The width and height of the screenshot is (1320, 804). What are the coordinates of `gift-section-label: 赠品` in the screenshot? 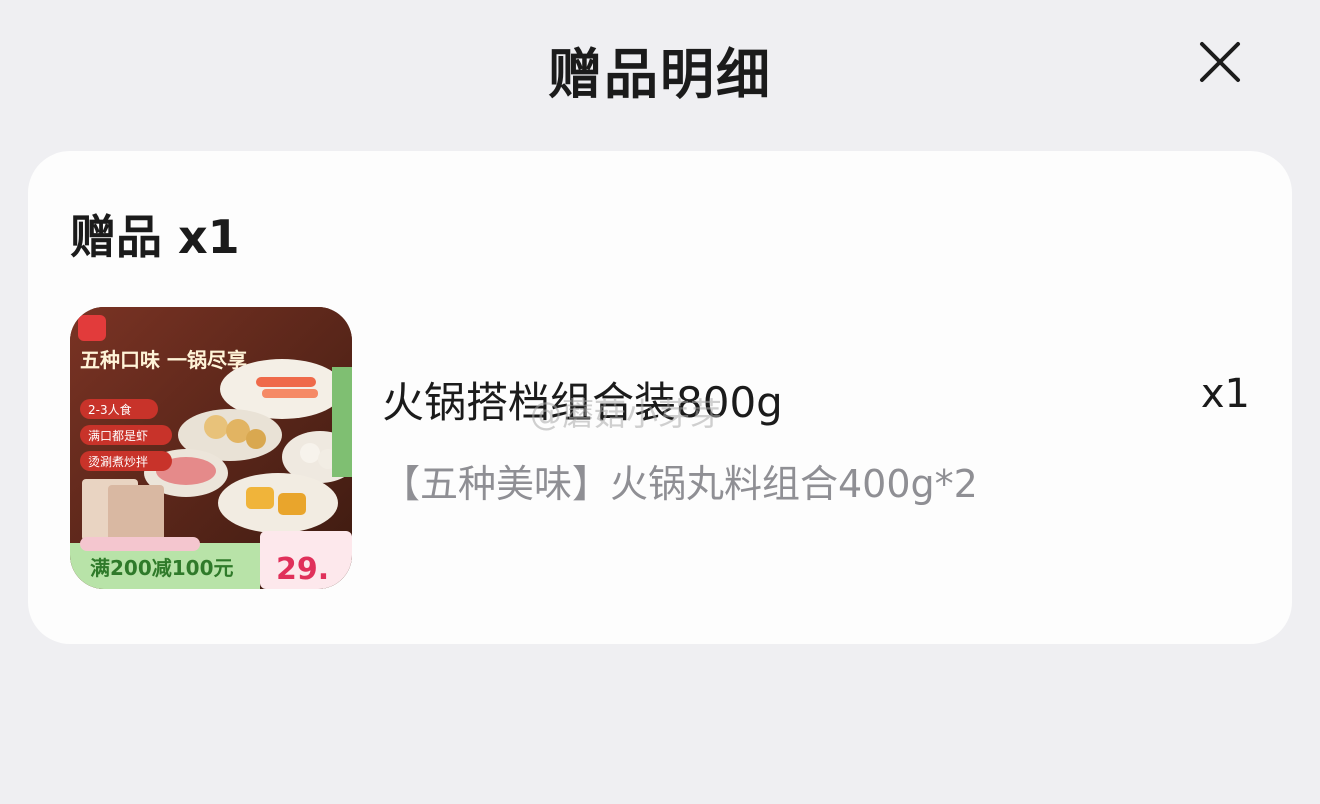 It's located at (116, 237).